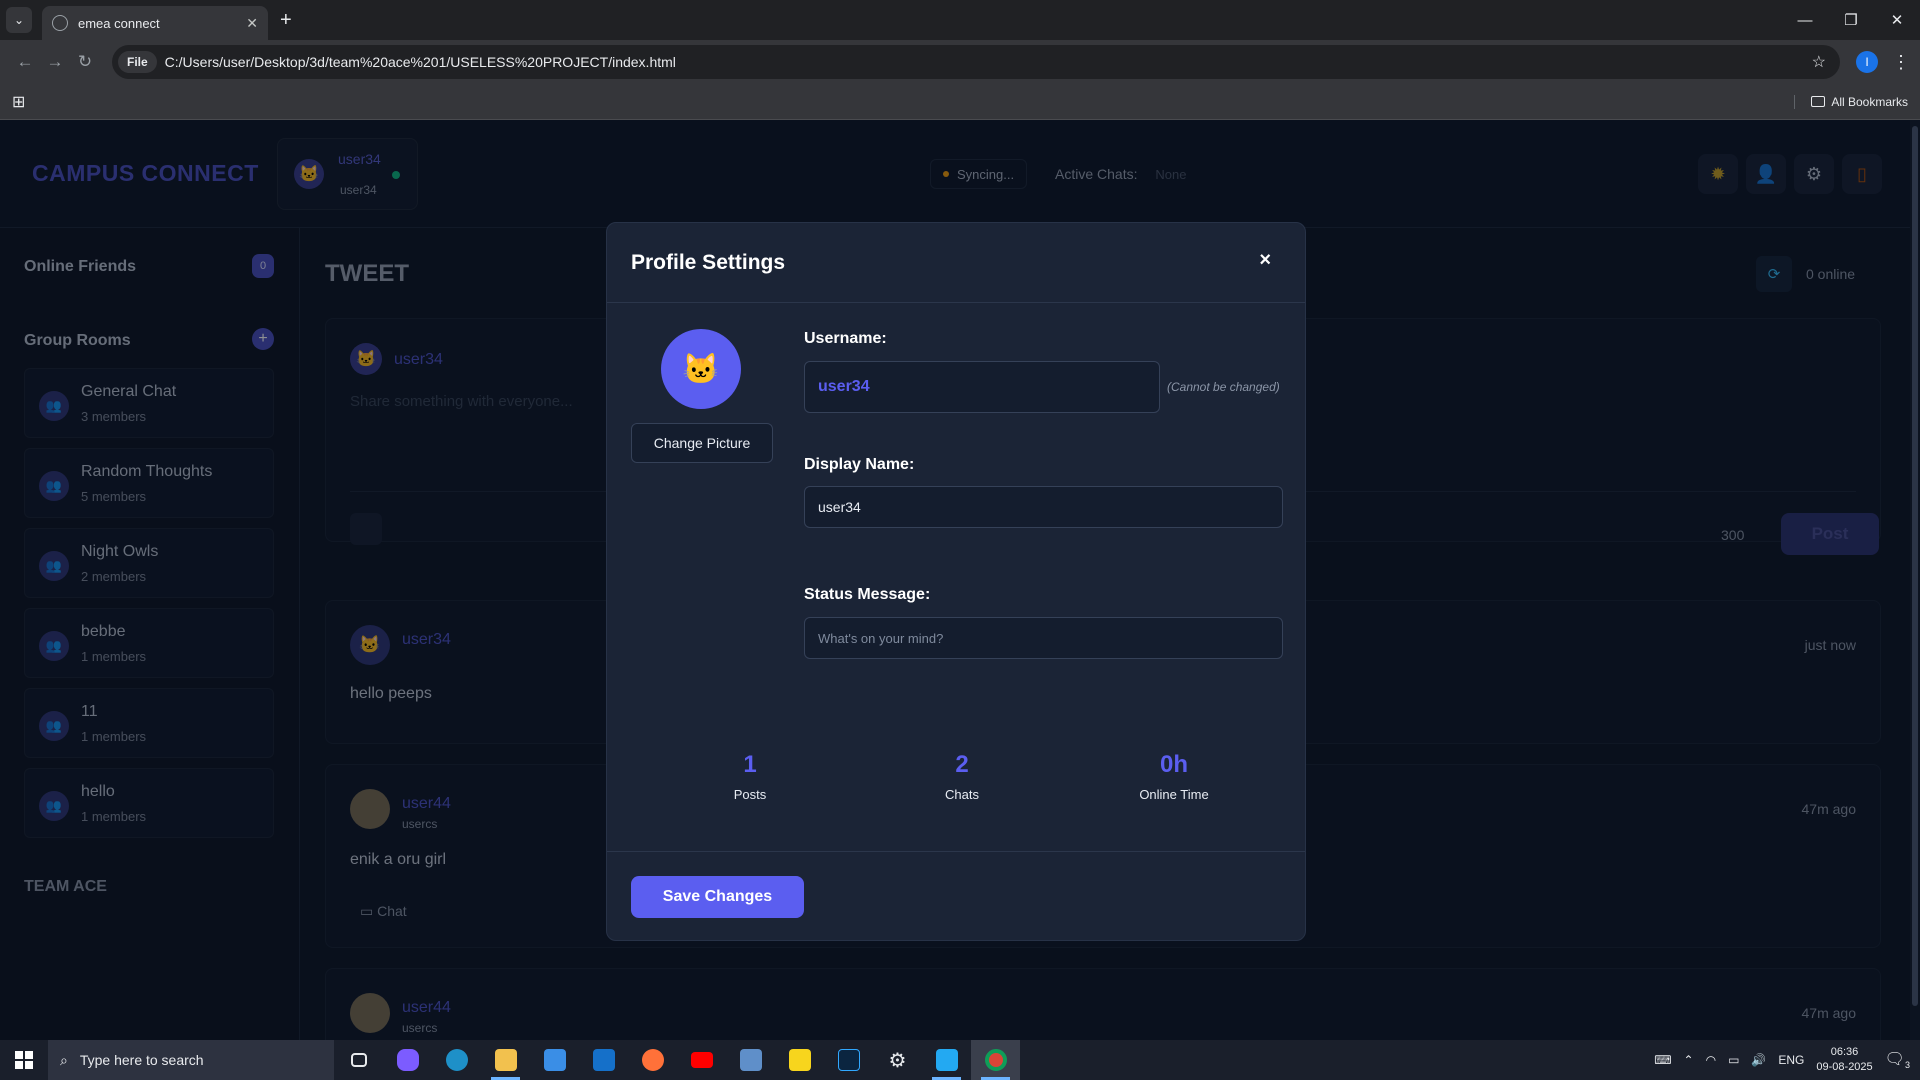 Image resolution: width=1920 pixels, height=1080 pixels. I want to click on start-button, so click(24, 1060).